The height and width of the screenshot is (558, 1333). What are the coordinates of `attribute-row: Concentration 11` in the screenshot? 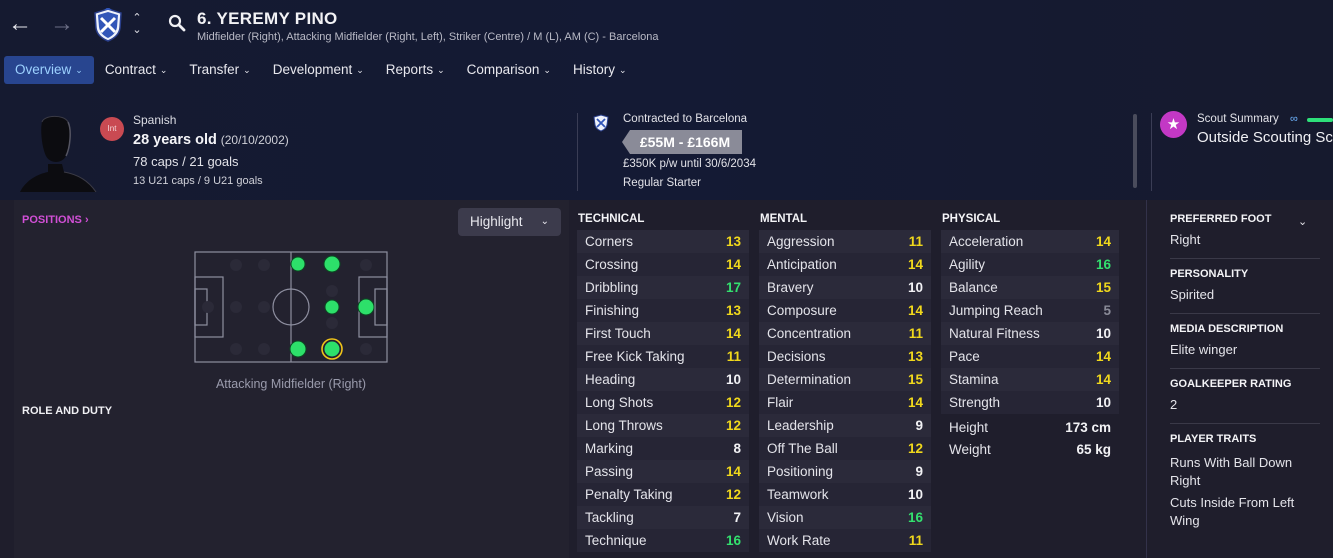 It's located at (845, 333).